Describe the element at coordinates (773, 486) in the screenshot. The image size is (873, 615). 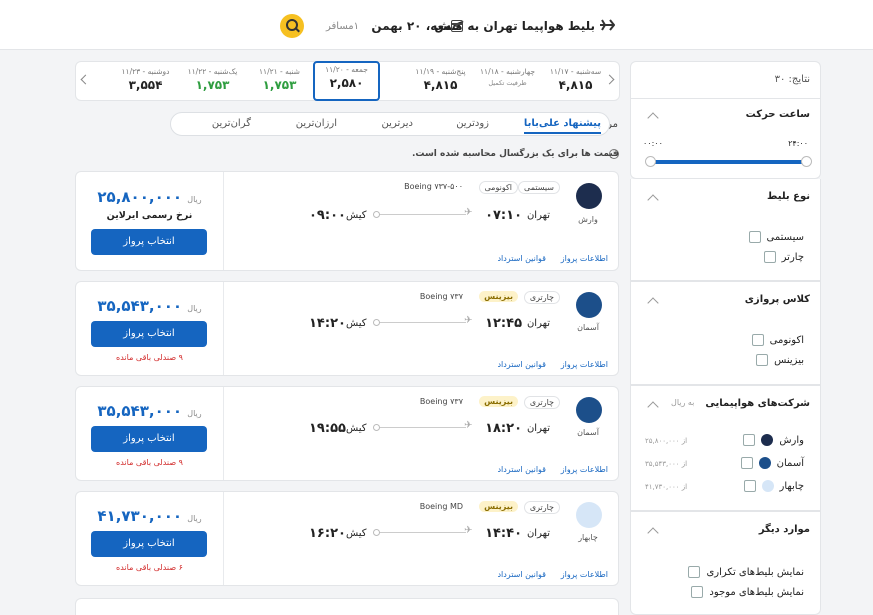
I see `checkbox-airline-chabahar: چابهار` at that location.